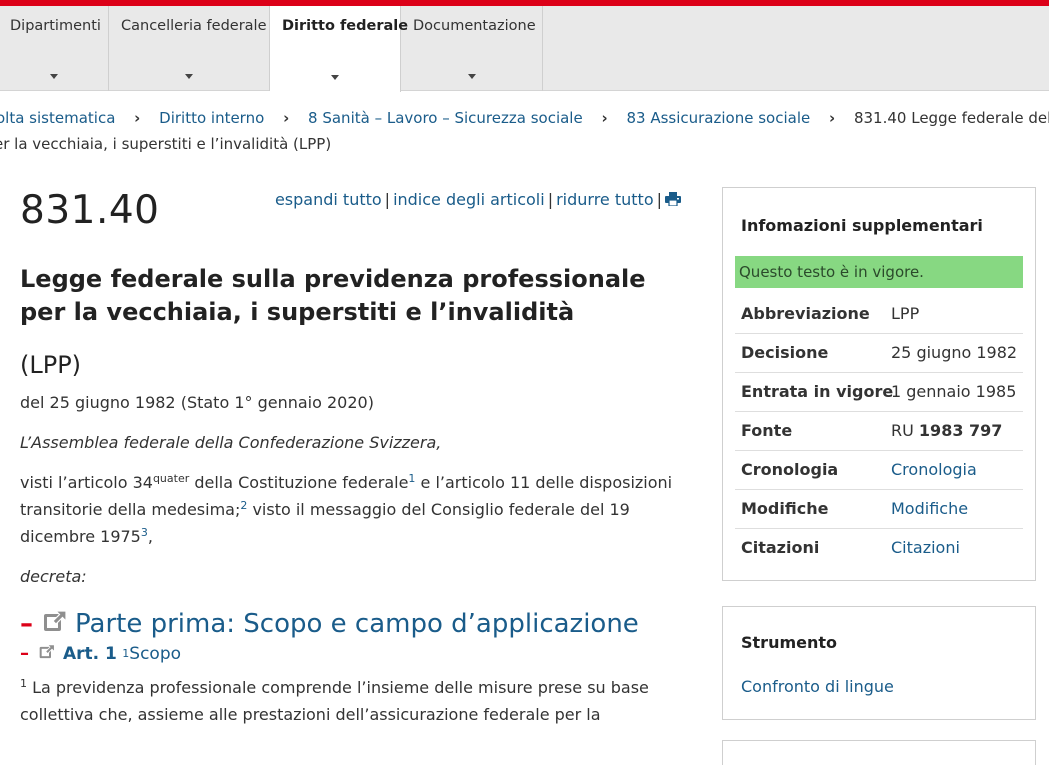 This screenshot has height=765, width=1049. What do you see at coordinates (51, 365) in the screenshot?
I see `document-abbreviation: (LPP)` at bounding box center [51, 365].